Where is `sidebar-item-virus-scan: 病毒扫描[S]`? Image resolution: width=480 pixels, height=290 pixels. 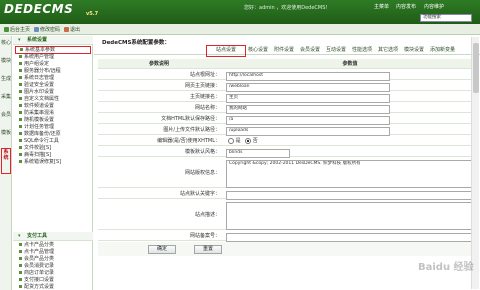
sidebar-item-virus-scan: 病毒扫描[S] is located at coordinates (35, 155).